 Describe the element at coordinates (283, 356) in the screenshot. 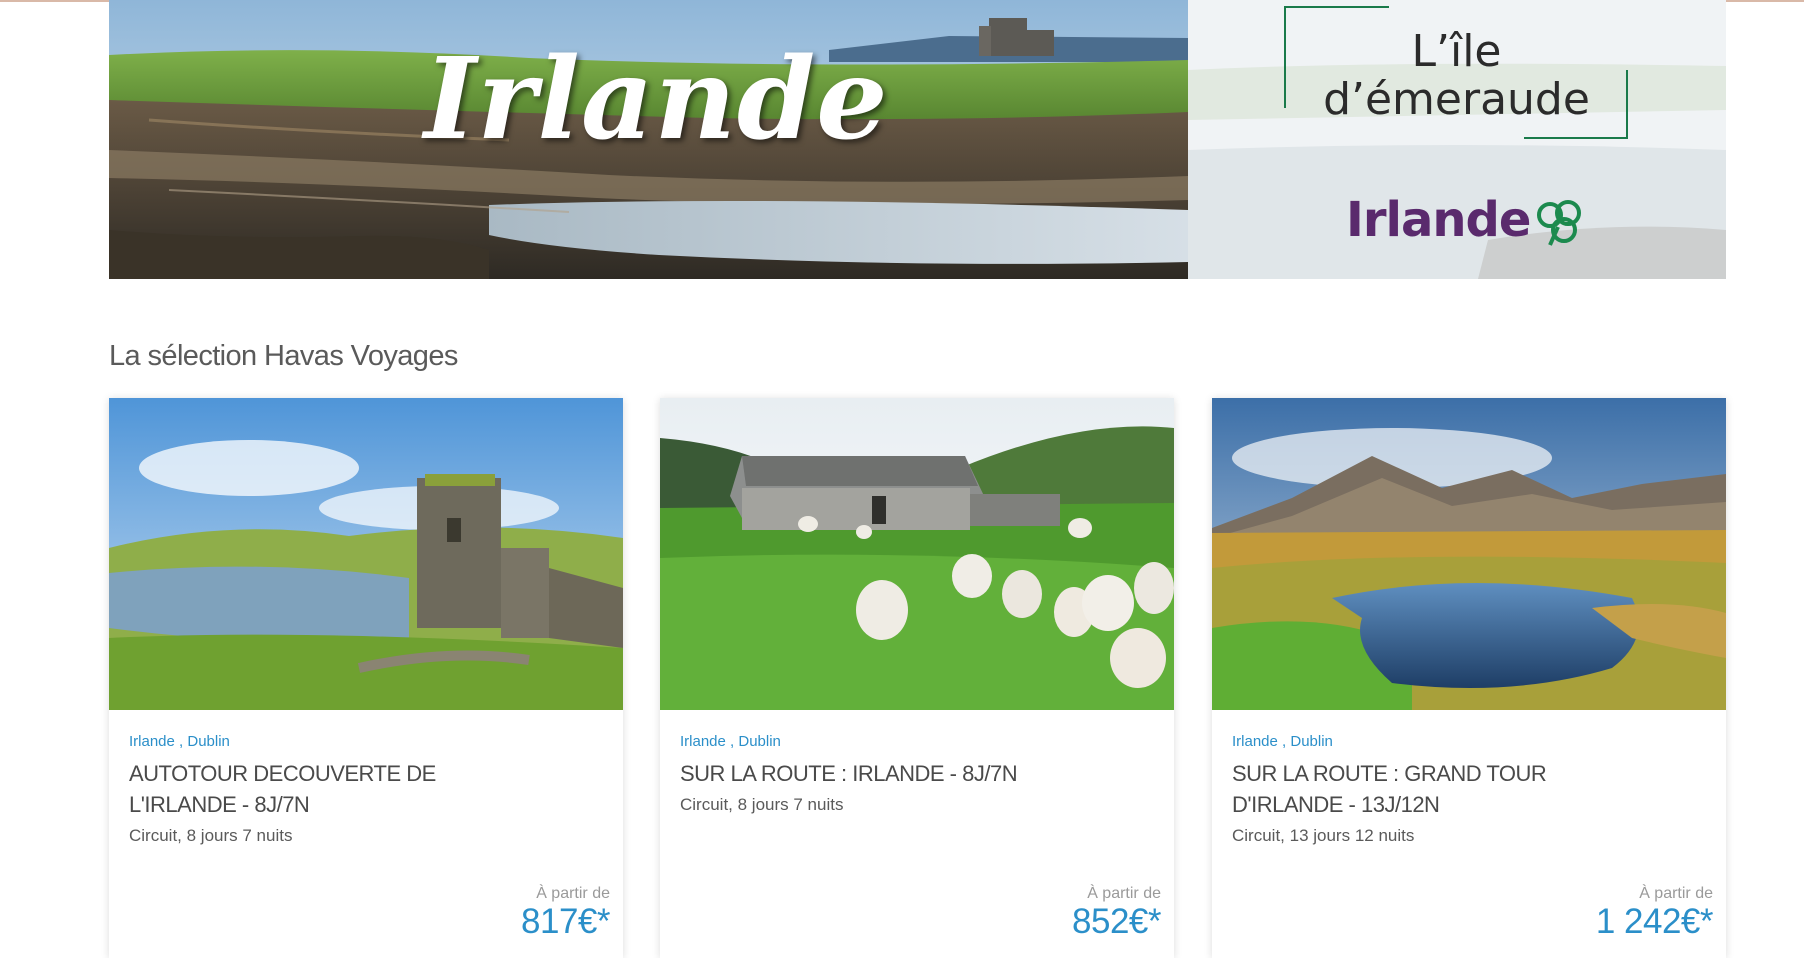

I see `section-title: La sélection Havas Voyages` at that location.